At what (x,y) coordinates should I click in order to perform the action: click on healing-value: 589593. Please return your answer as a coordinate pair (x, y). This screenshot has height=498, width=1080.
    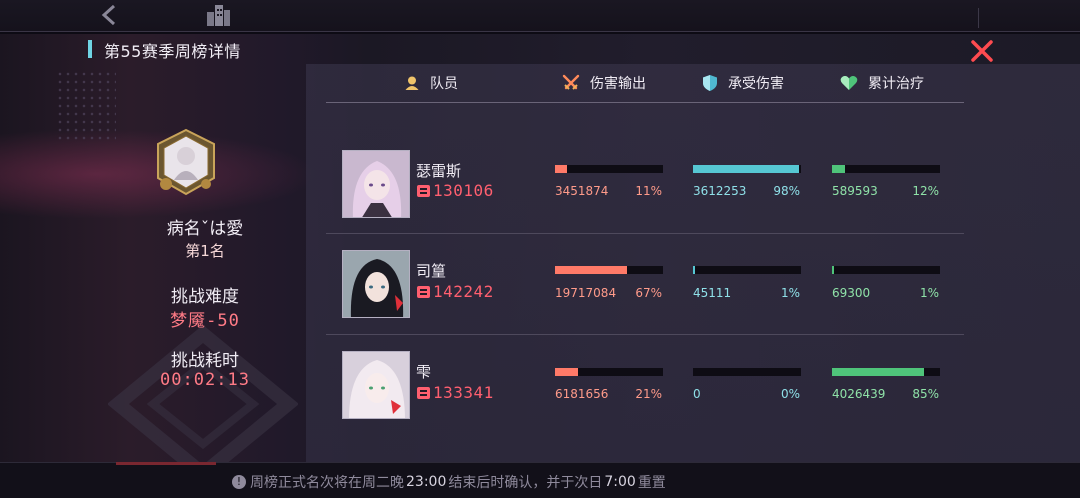
    Looking at the image, I should click on (855, 191).